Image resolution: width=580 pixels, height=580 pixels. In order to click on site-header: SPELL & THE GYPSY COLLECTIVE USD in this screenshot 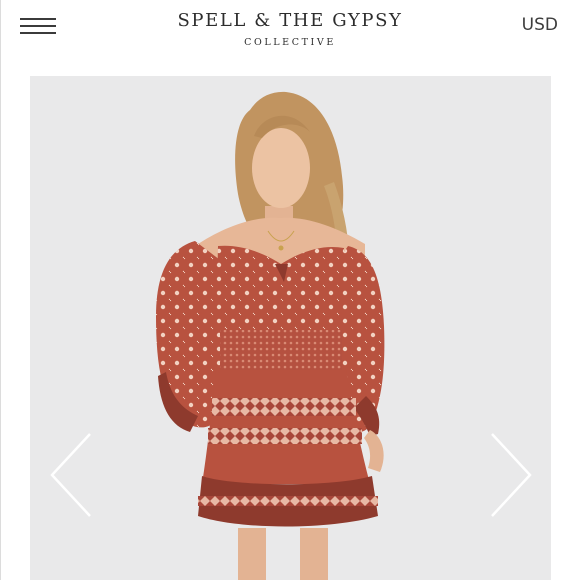, I will do `click(290, 38)`.